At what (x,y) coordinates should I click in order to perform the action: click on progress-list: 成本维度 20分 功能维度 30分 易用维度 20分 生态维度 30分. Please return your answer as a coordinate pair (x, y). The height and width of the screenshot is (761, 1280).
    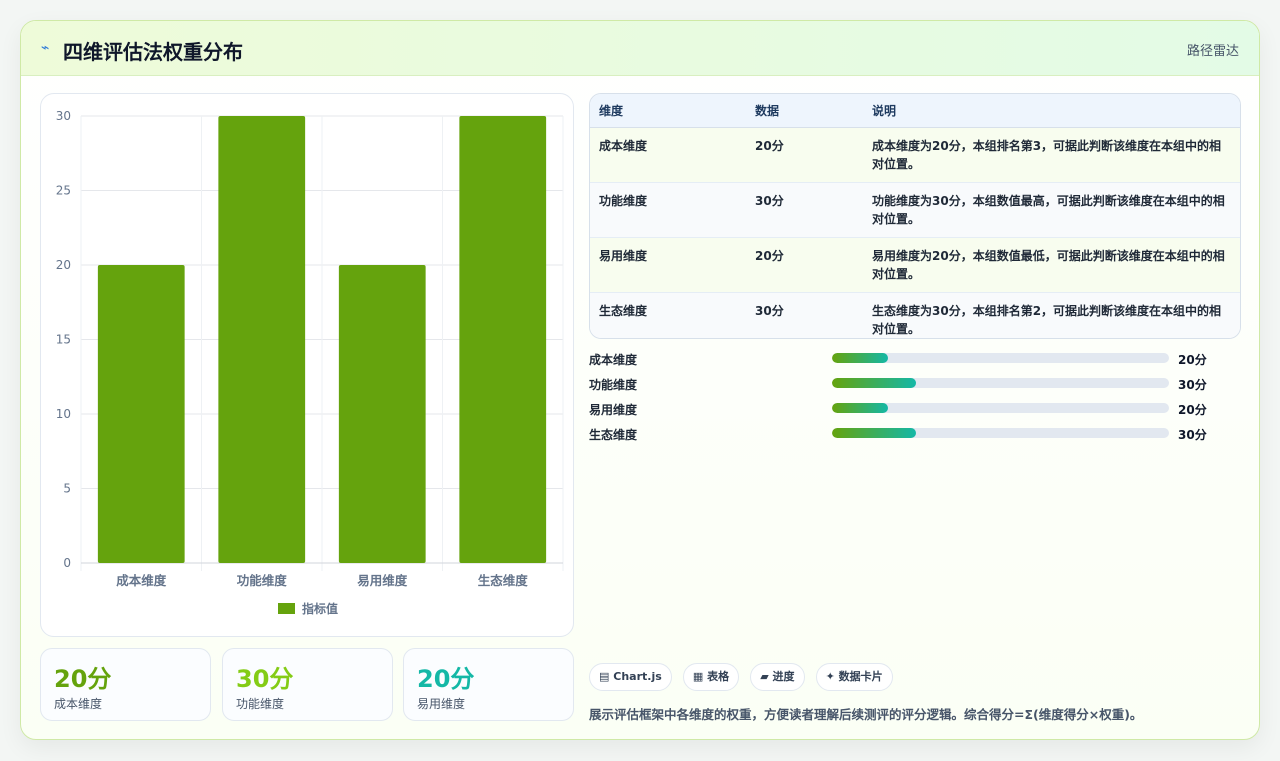
    Looking at the image, I should click on (915, 399).